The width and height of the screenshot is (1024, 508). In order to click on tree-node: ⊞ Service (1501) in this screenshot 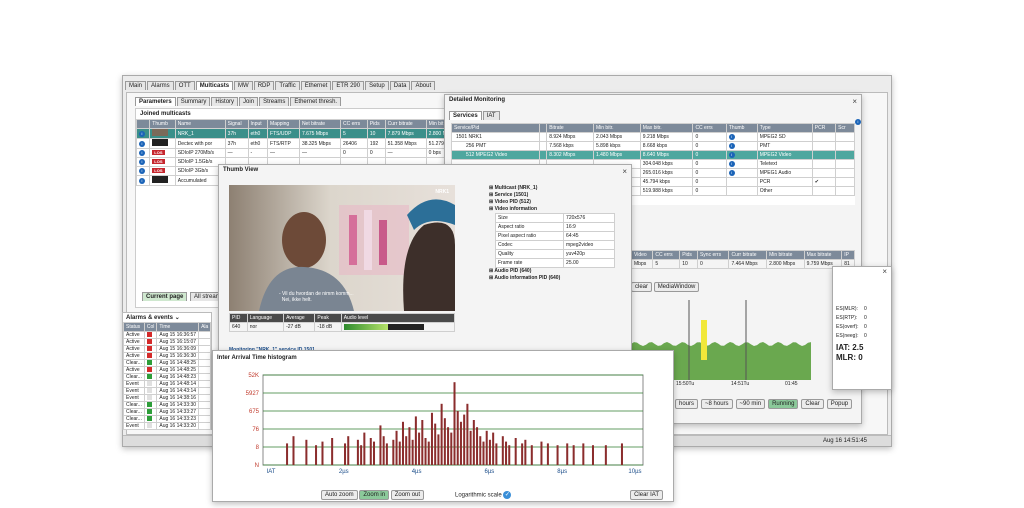, I will do `click(559, 195)`.